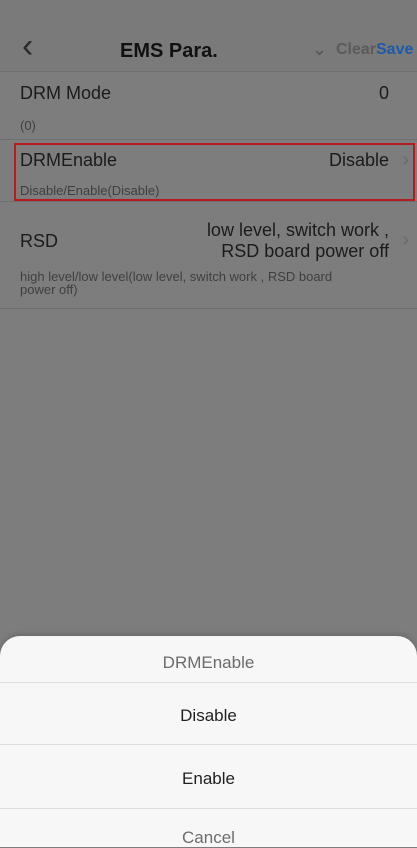 The height and width of the screenshot is (848, 417). Describe the element at coordinates (69, 160) in the screenshot. I see `drm-enable-label: DRMEnable` at that location.